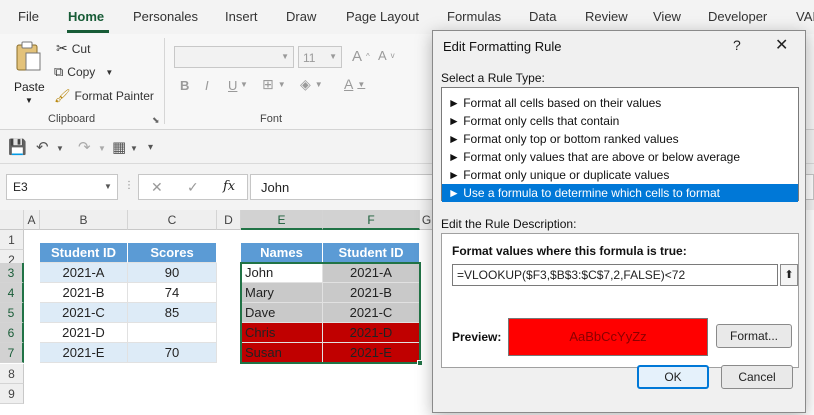 This screenshot has width=814, height=415. What do you see at coordinates (606, 16) in the screenshot?
I see `tab-review: Review` at bounding box center [606, 16].